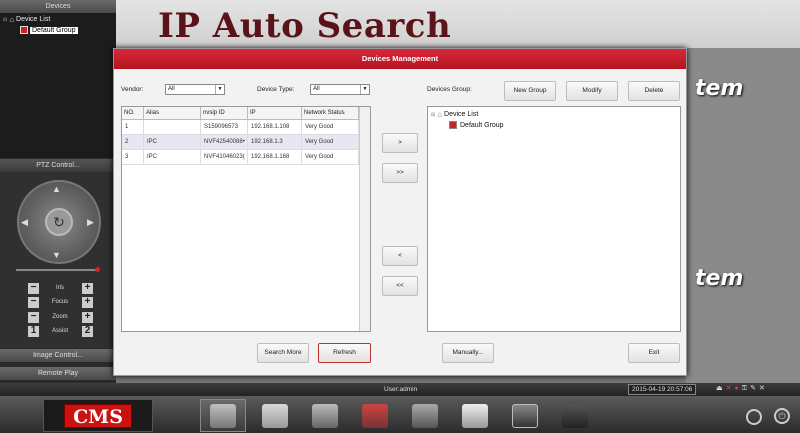 Image resolution: width=800 pixels, height=433 pixels. I want to click on column-header-no: NO., so click(133, 113).